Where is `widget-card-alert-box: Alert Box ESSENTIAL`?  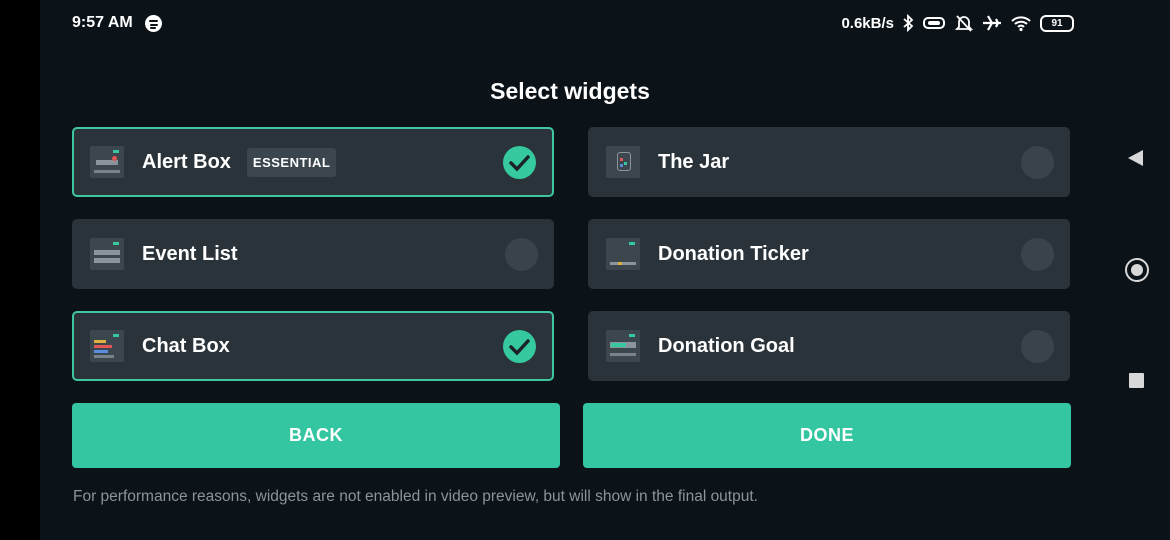
widget-card-alert-box: Alert Box ESSENTIAL is located at coordinates (313, 162).